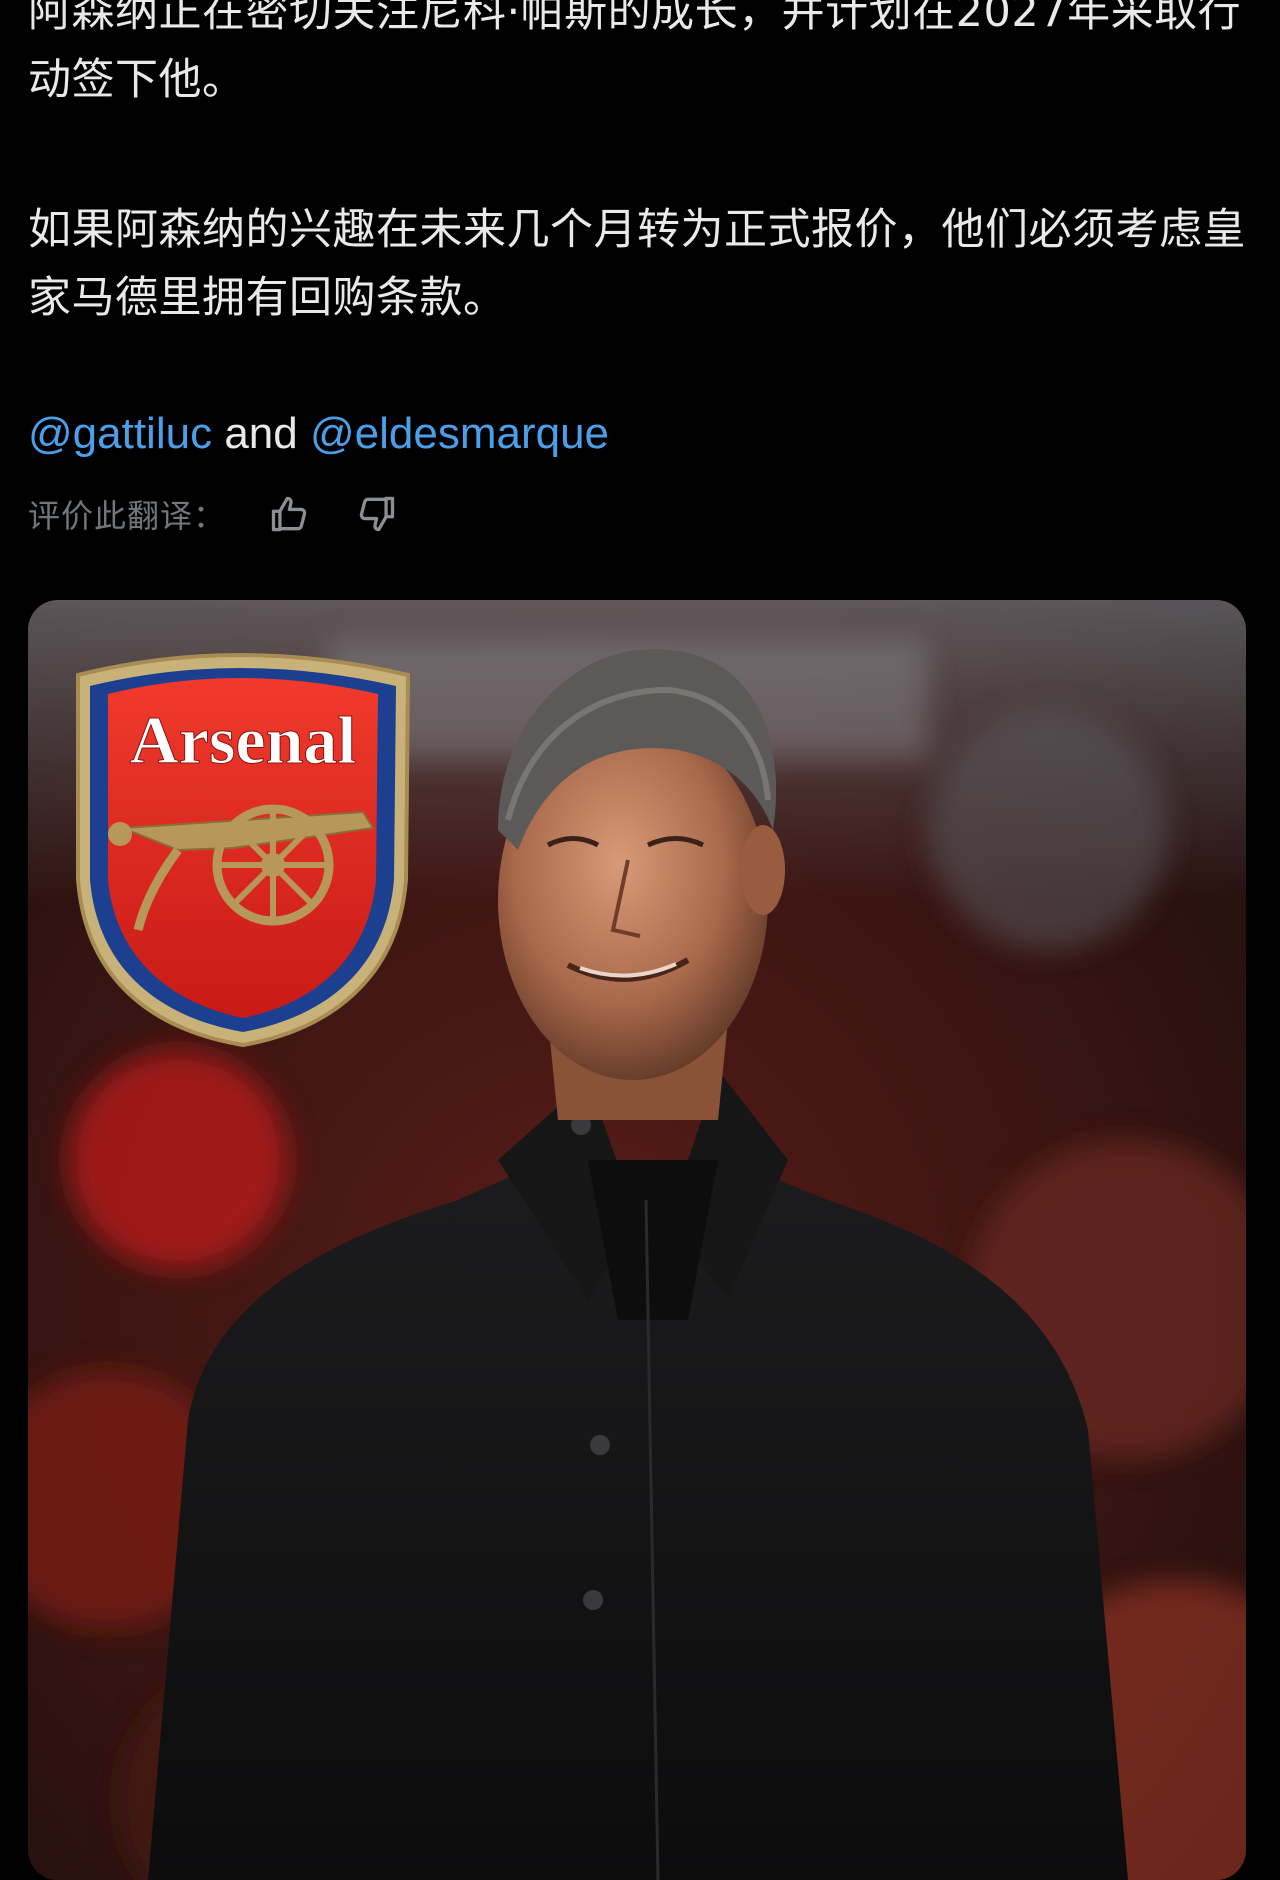  Describe the element at coordinates (261, 433) in the screenshot. I see `mention-joiner: and` at that location.